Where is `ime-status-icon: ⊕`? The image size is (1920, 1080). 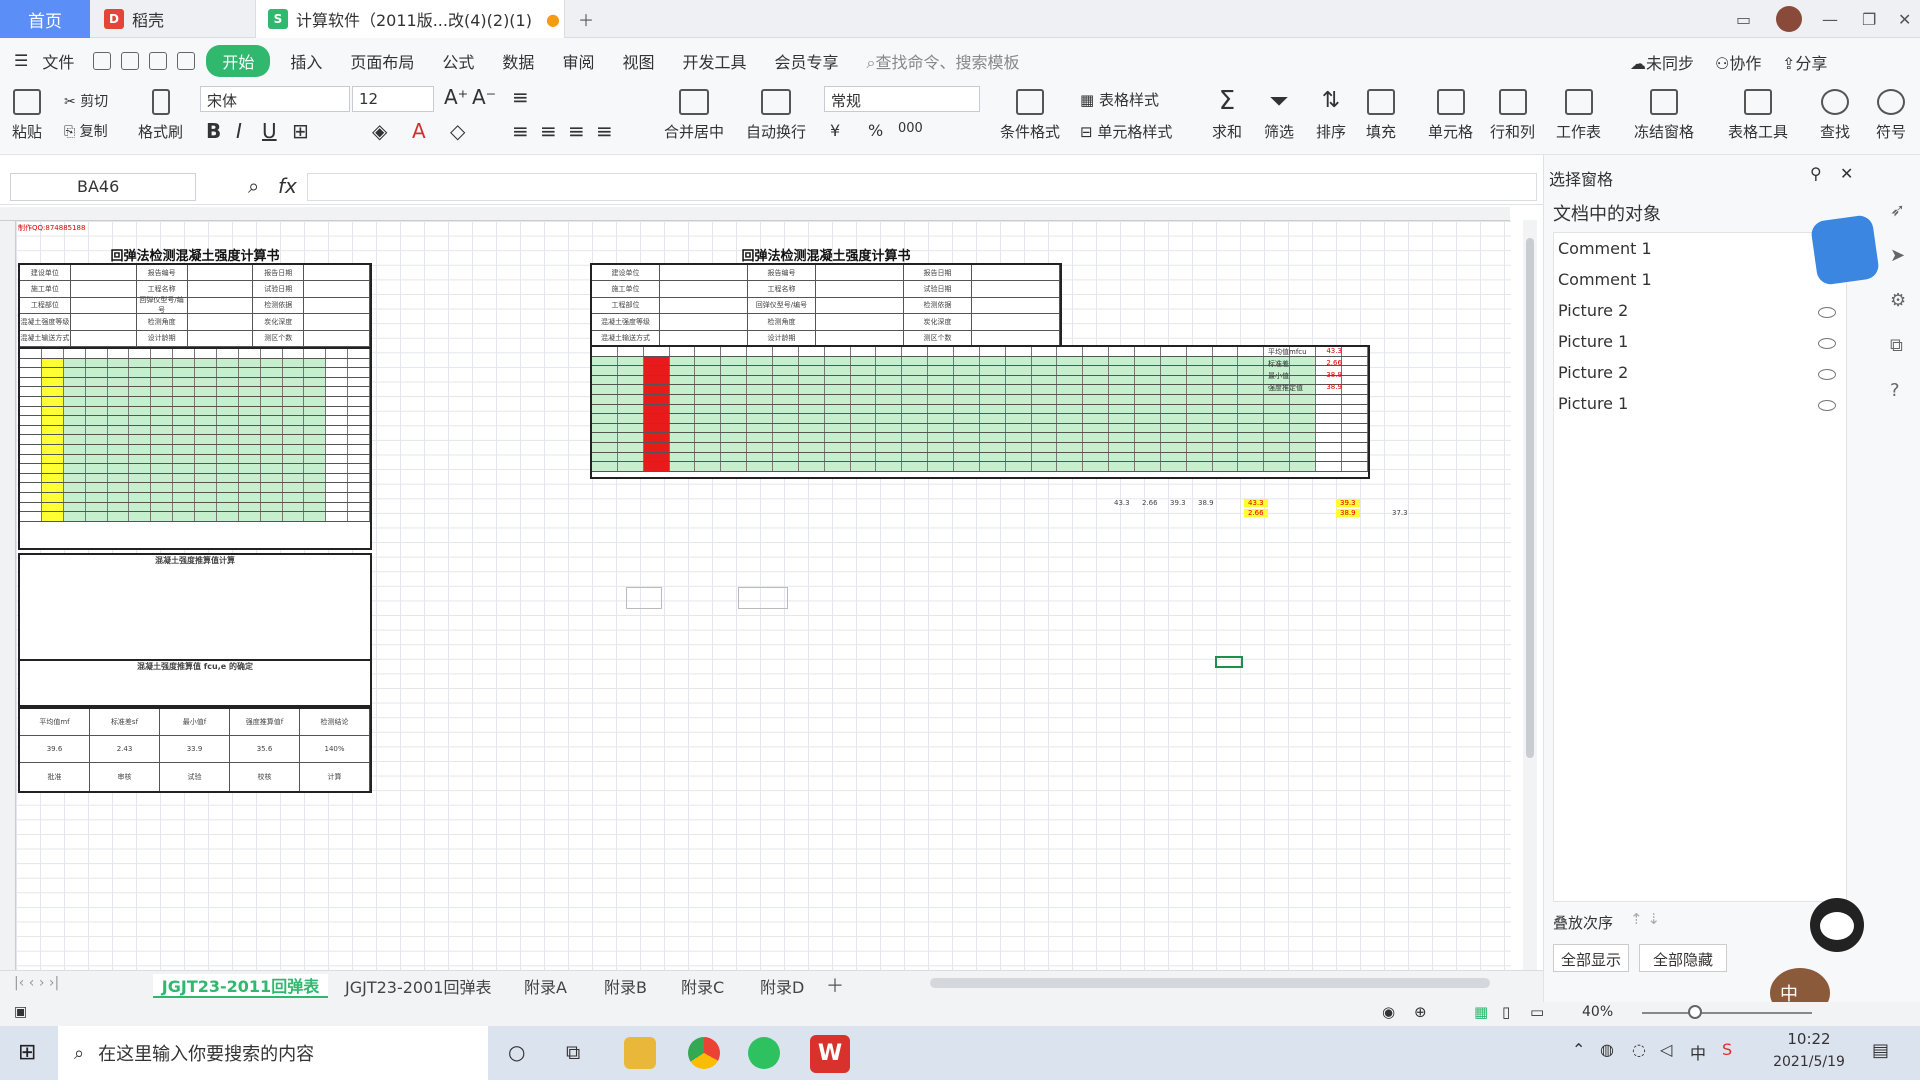 ime-status-icon: ⊕ is located at coordinates (1420, 1012).